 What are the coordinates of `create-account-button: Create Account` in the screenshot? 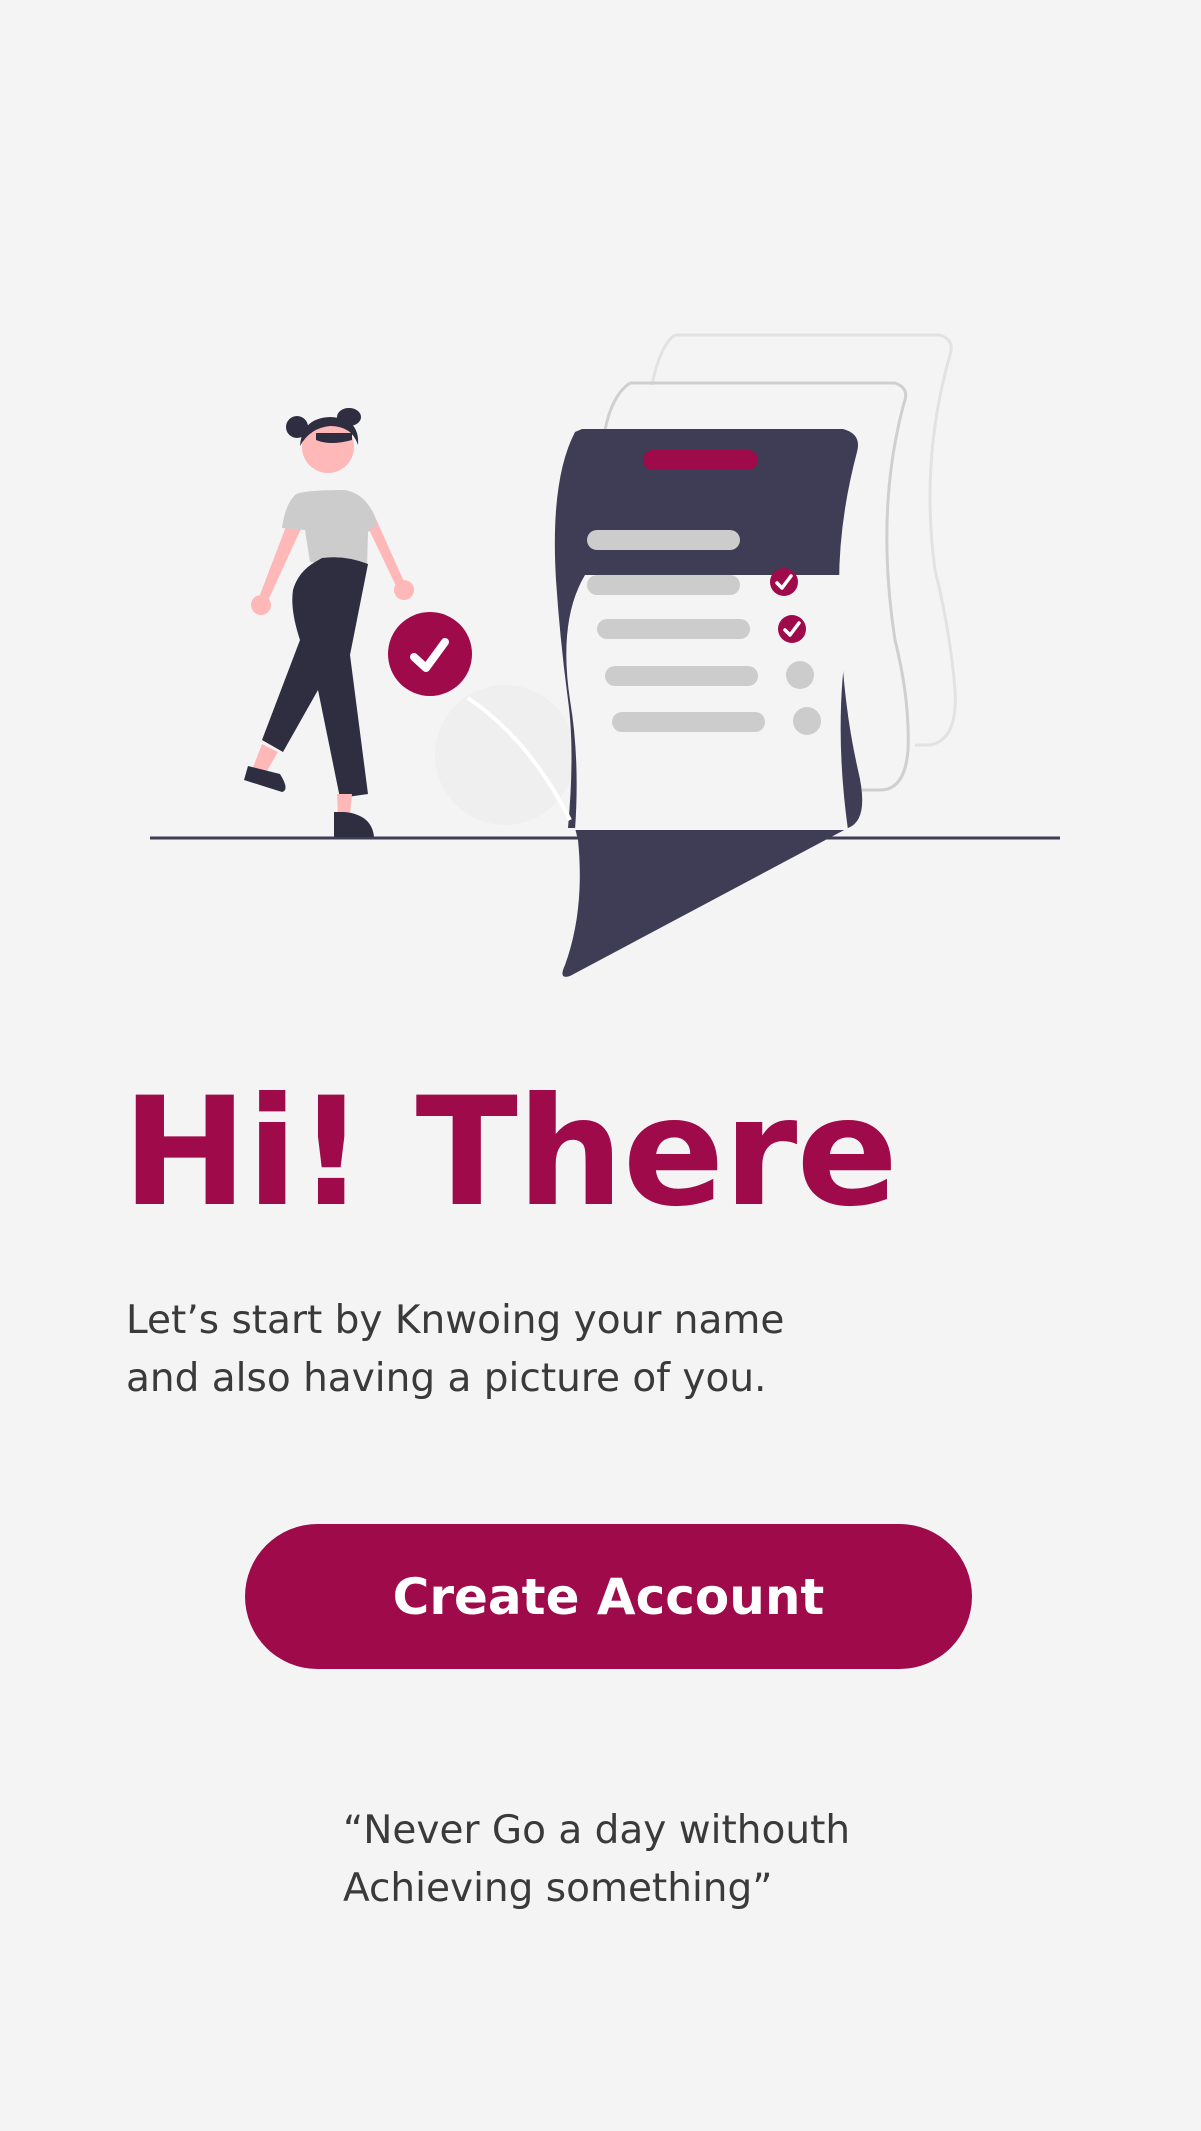 It's located at (608, 1596).